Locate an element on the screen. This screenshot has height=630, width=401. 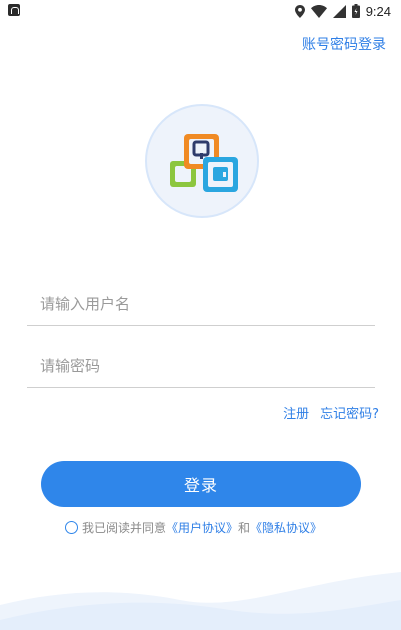
username-input is located at coordinates (201, 303).